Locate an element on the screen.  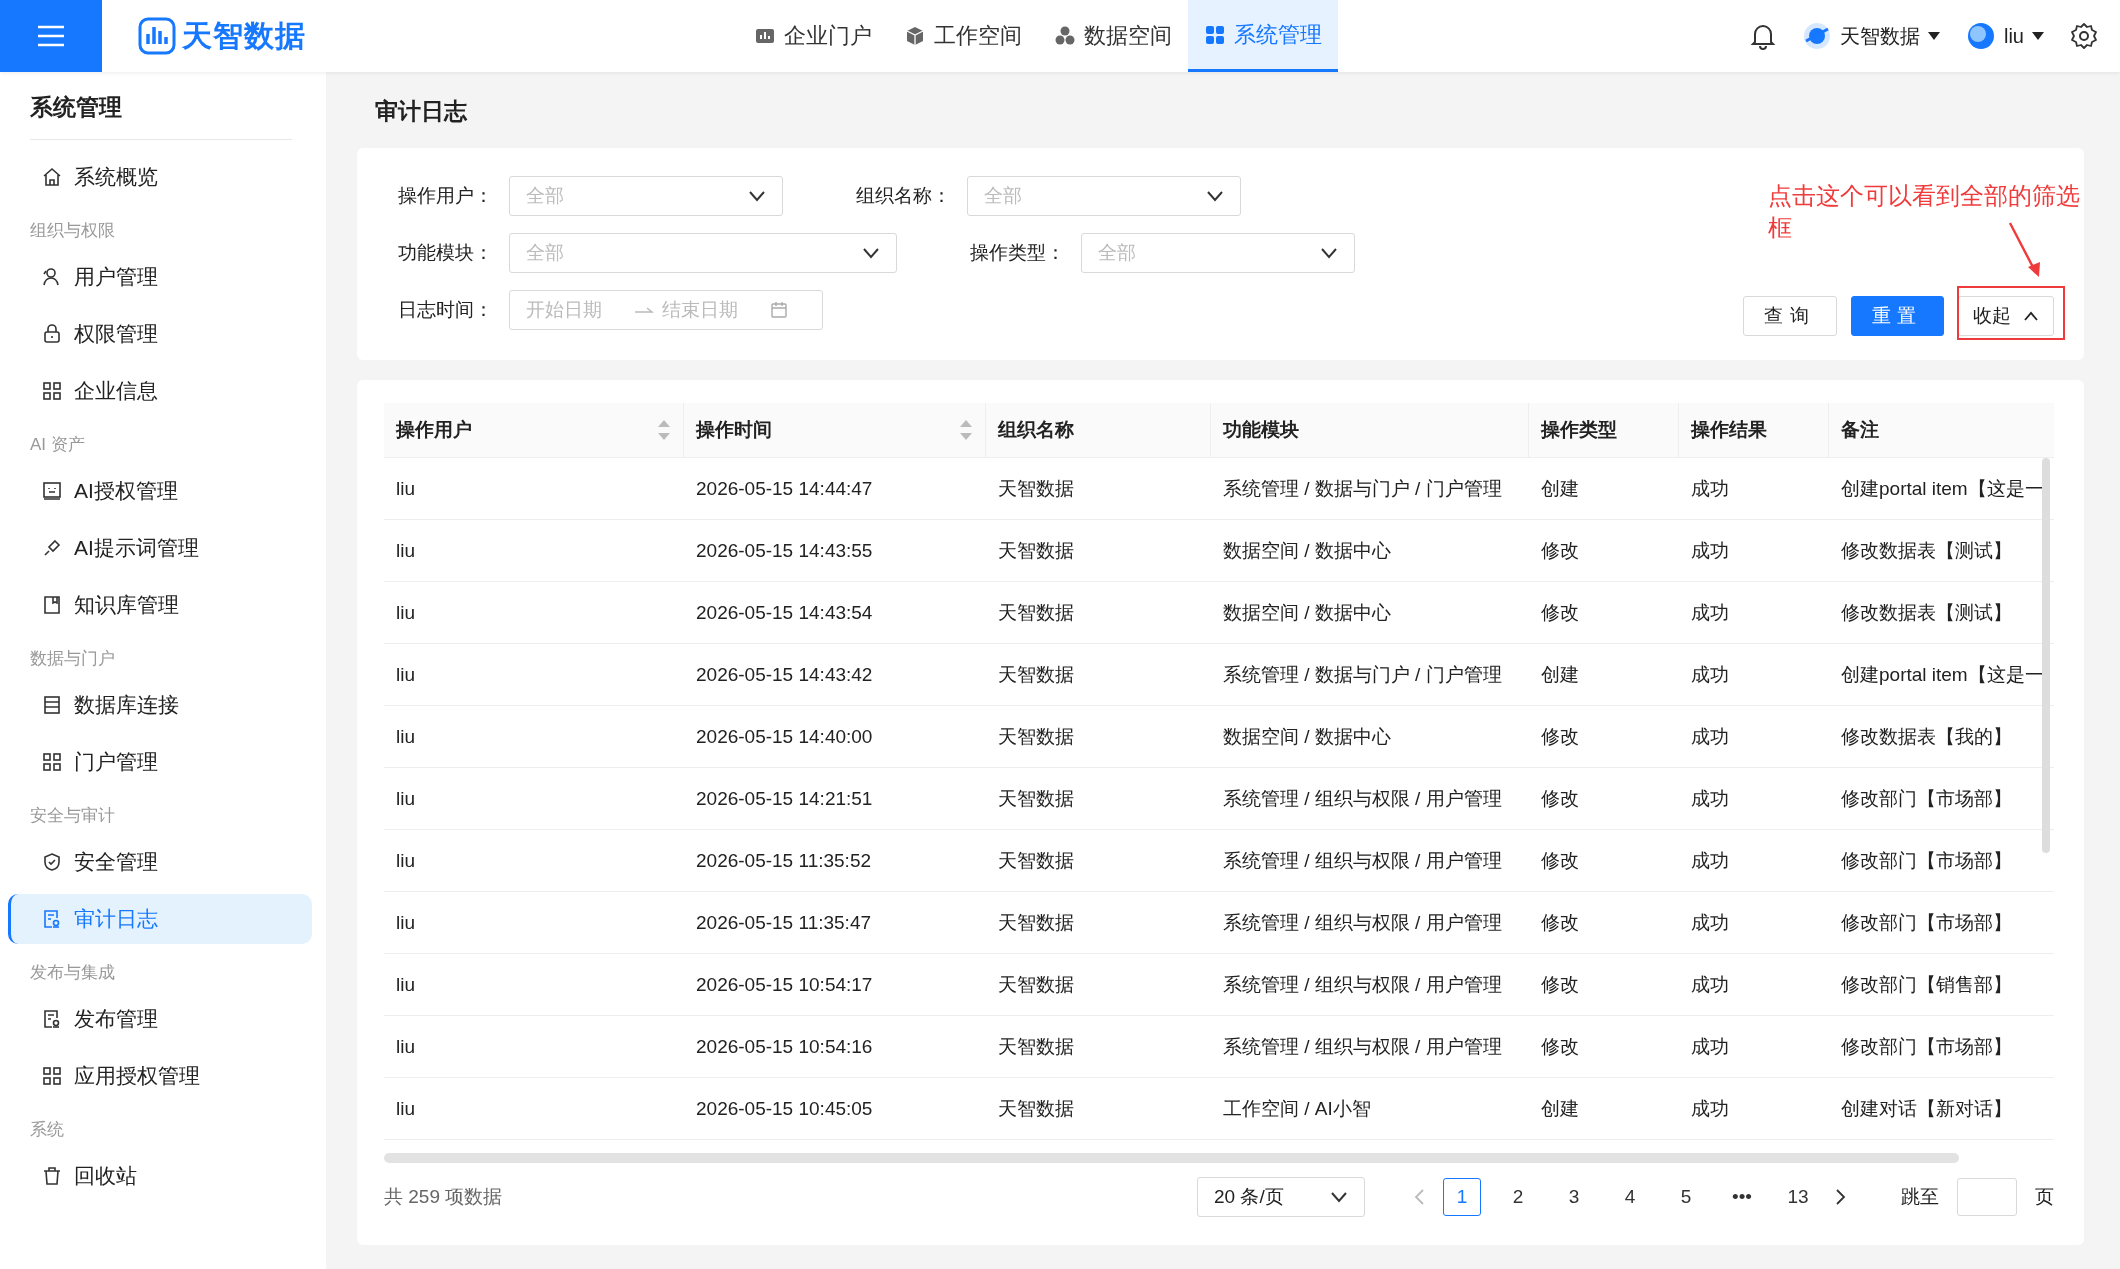
total-count: 共 259 项数据 is located at coordinates (443, 1197).